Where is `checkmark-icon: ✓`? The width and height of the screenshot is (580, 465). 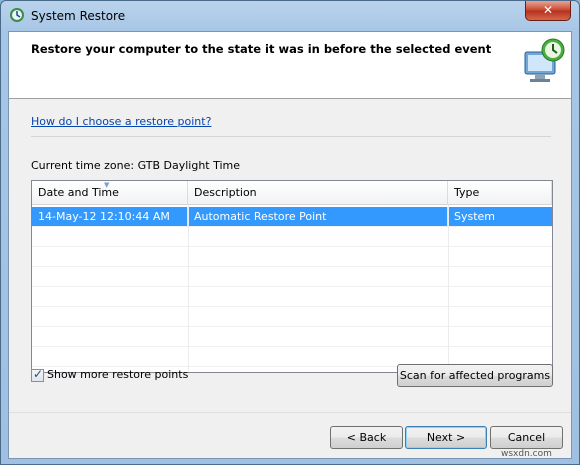 checkmark-icon: ✓ is located at coordinates (38, 374).